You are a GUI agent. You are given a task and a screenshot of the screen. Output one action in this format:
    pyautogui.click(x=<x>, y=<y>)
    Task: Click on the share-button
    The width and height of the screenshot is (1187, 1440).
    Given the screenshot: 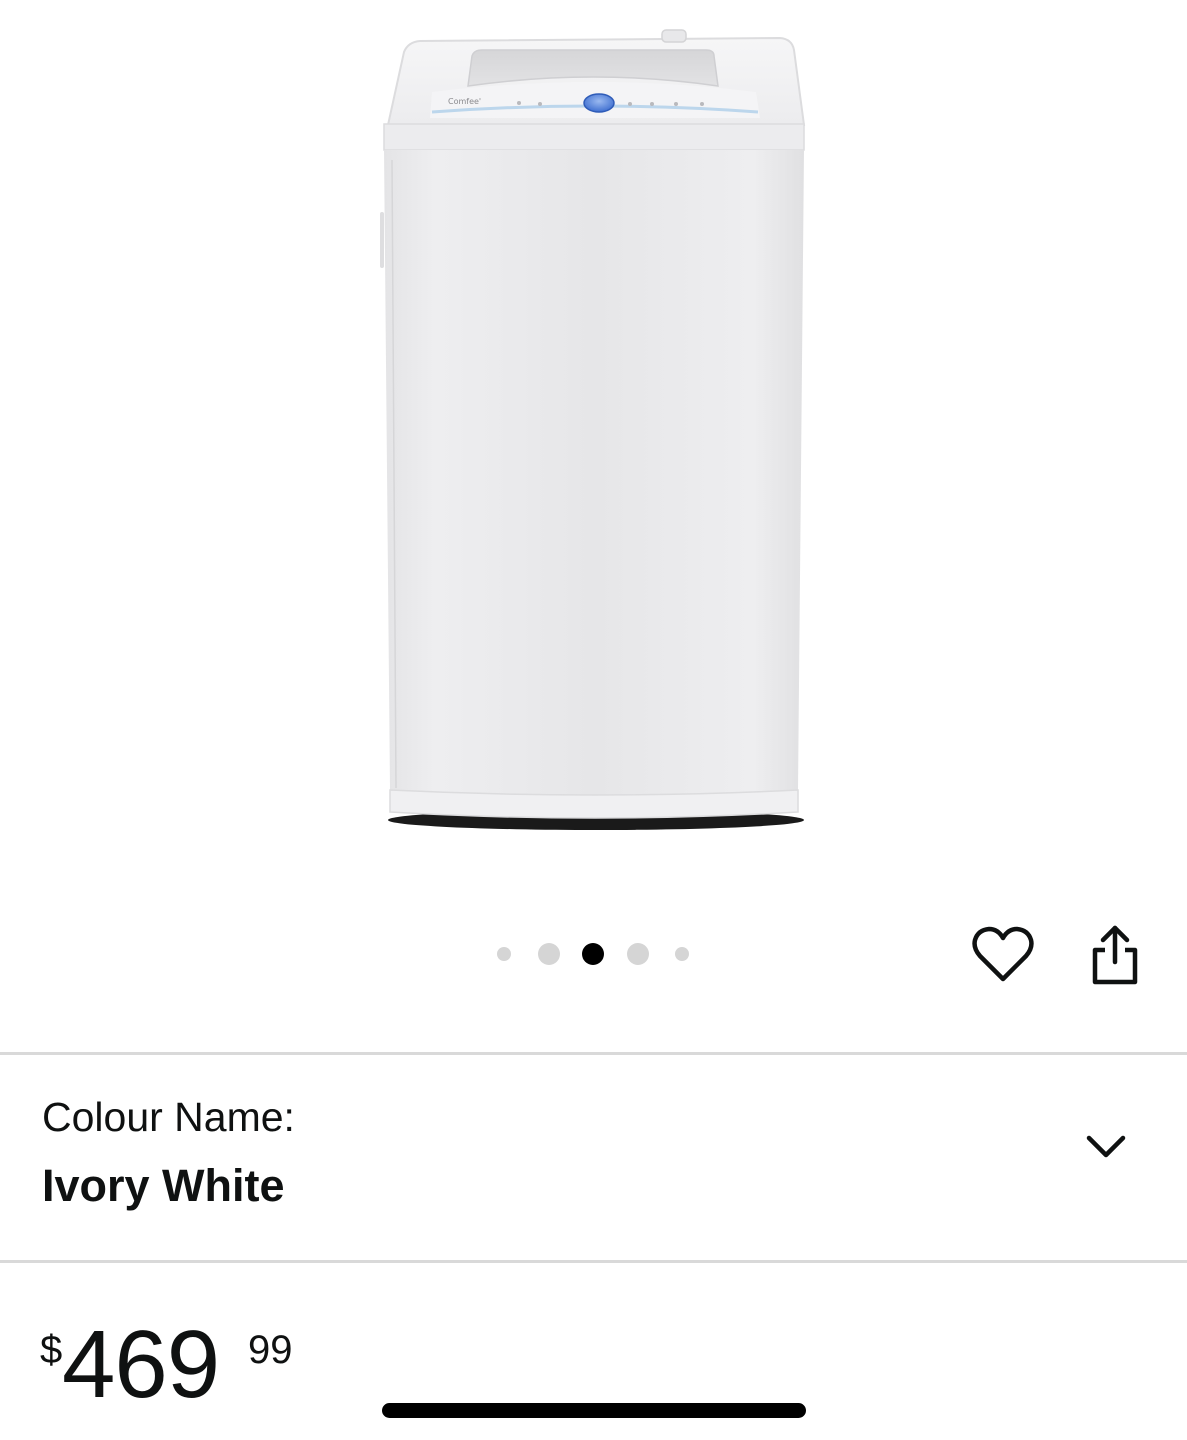 What is the action you would take?
    pyautogui.click(x=1115, y=955)
    